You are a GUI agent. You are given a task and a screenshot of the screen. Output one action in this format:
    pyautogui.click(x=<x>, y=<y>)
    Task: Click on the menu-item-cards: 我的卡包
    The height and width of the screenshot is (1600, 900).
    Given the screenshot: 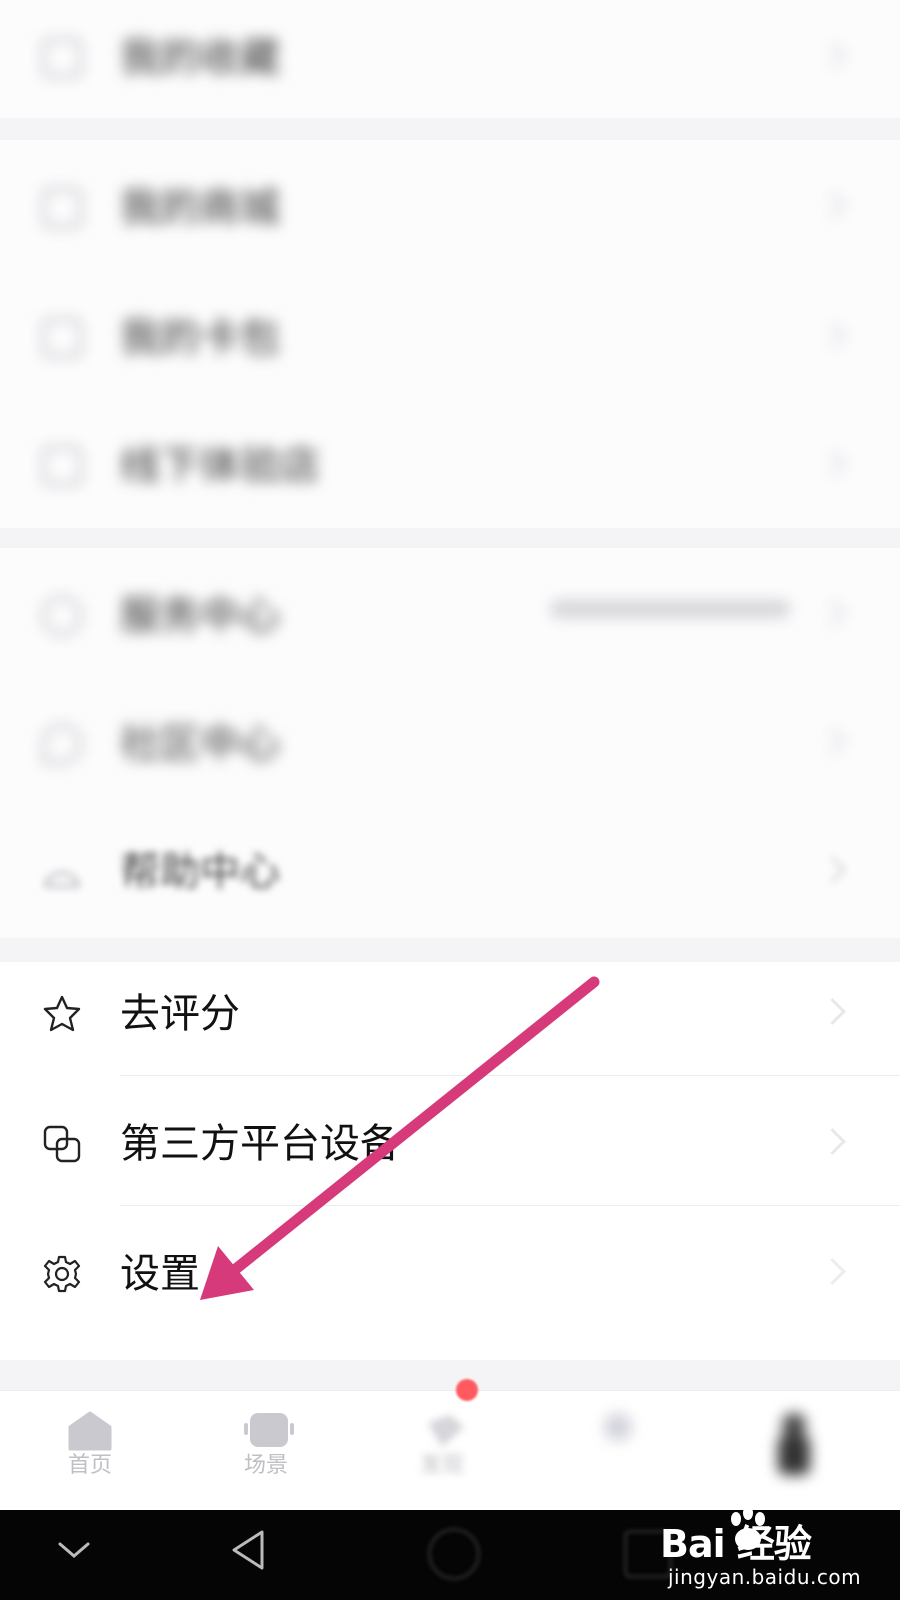 What is the action you would take?
    pyautogui.click(x=450, y=335)
    